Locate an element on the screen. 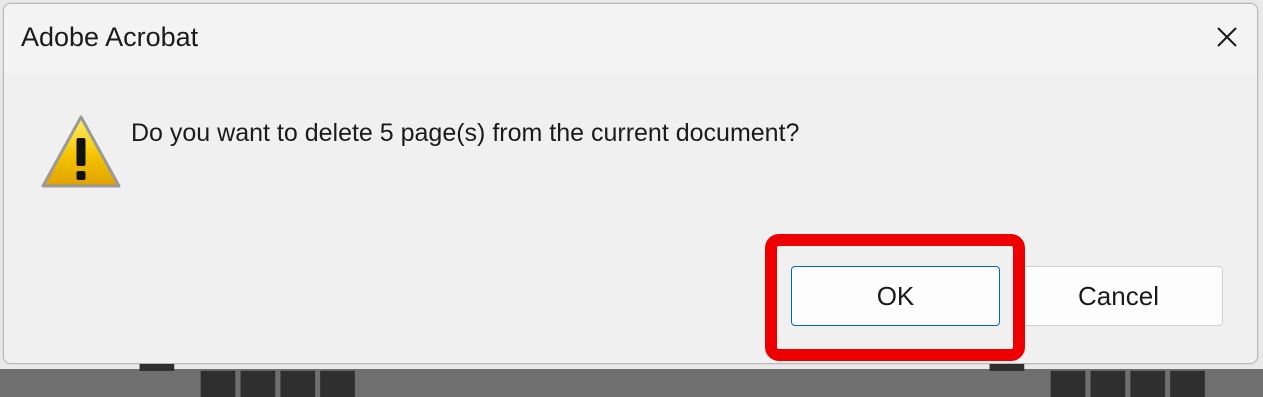 This screenshot has height=397, width=1263. close-icon is located at coordinates (1227, 37).